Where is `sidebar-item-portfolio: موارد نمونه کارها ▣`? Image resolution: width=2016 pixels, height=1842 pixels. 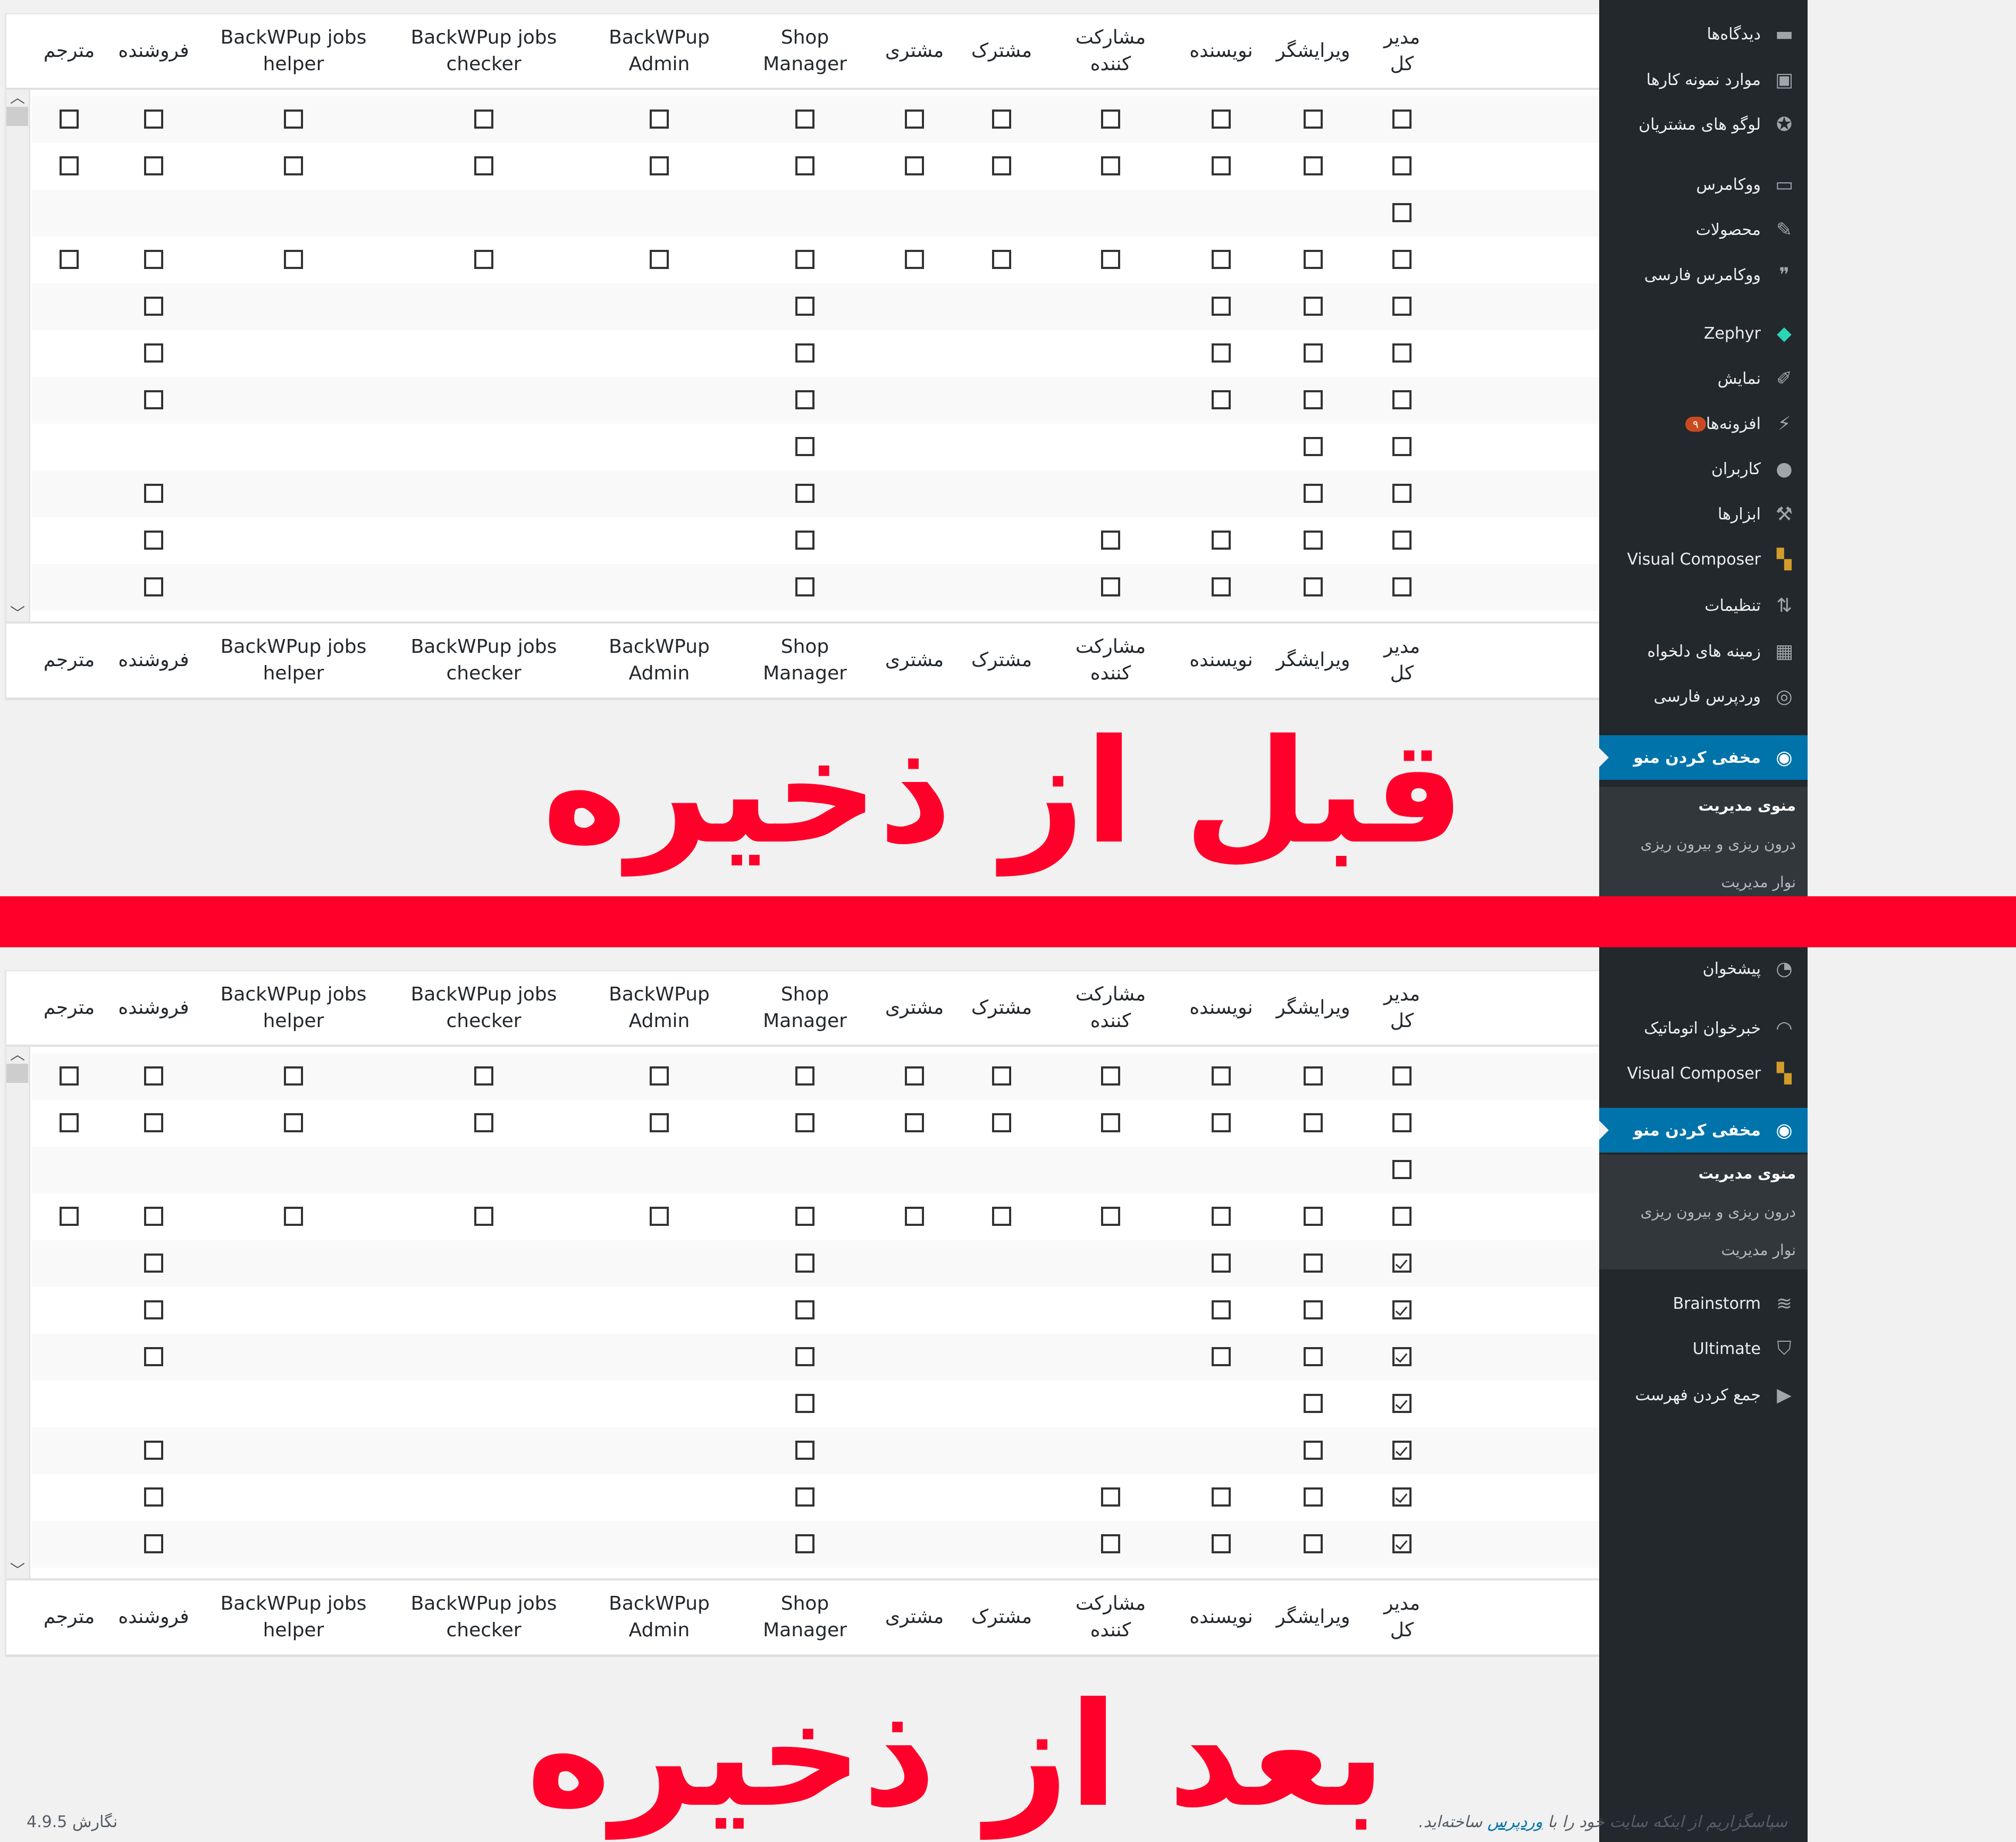
sidebar-item-portfolio: موارد نمونه کارها ▣ is located at coordinates (1703, 79).